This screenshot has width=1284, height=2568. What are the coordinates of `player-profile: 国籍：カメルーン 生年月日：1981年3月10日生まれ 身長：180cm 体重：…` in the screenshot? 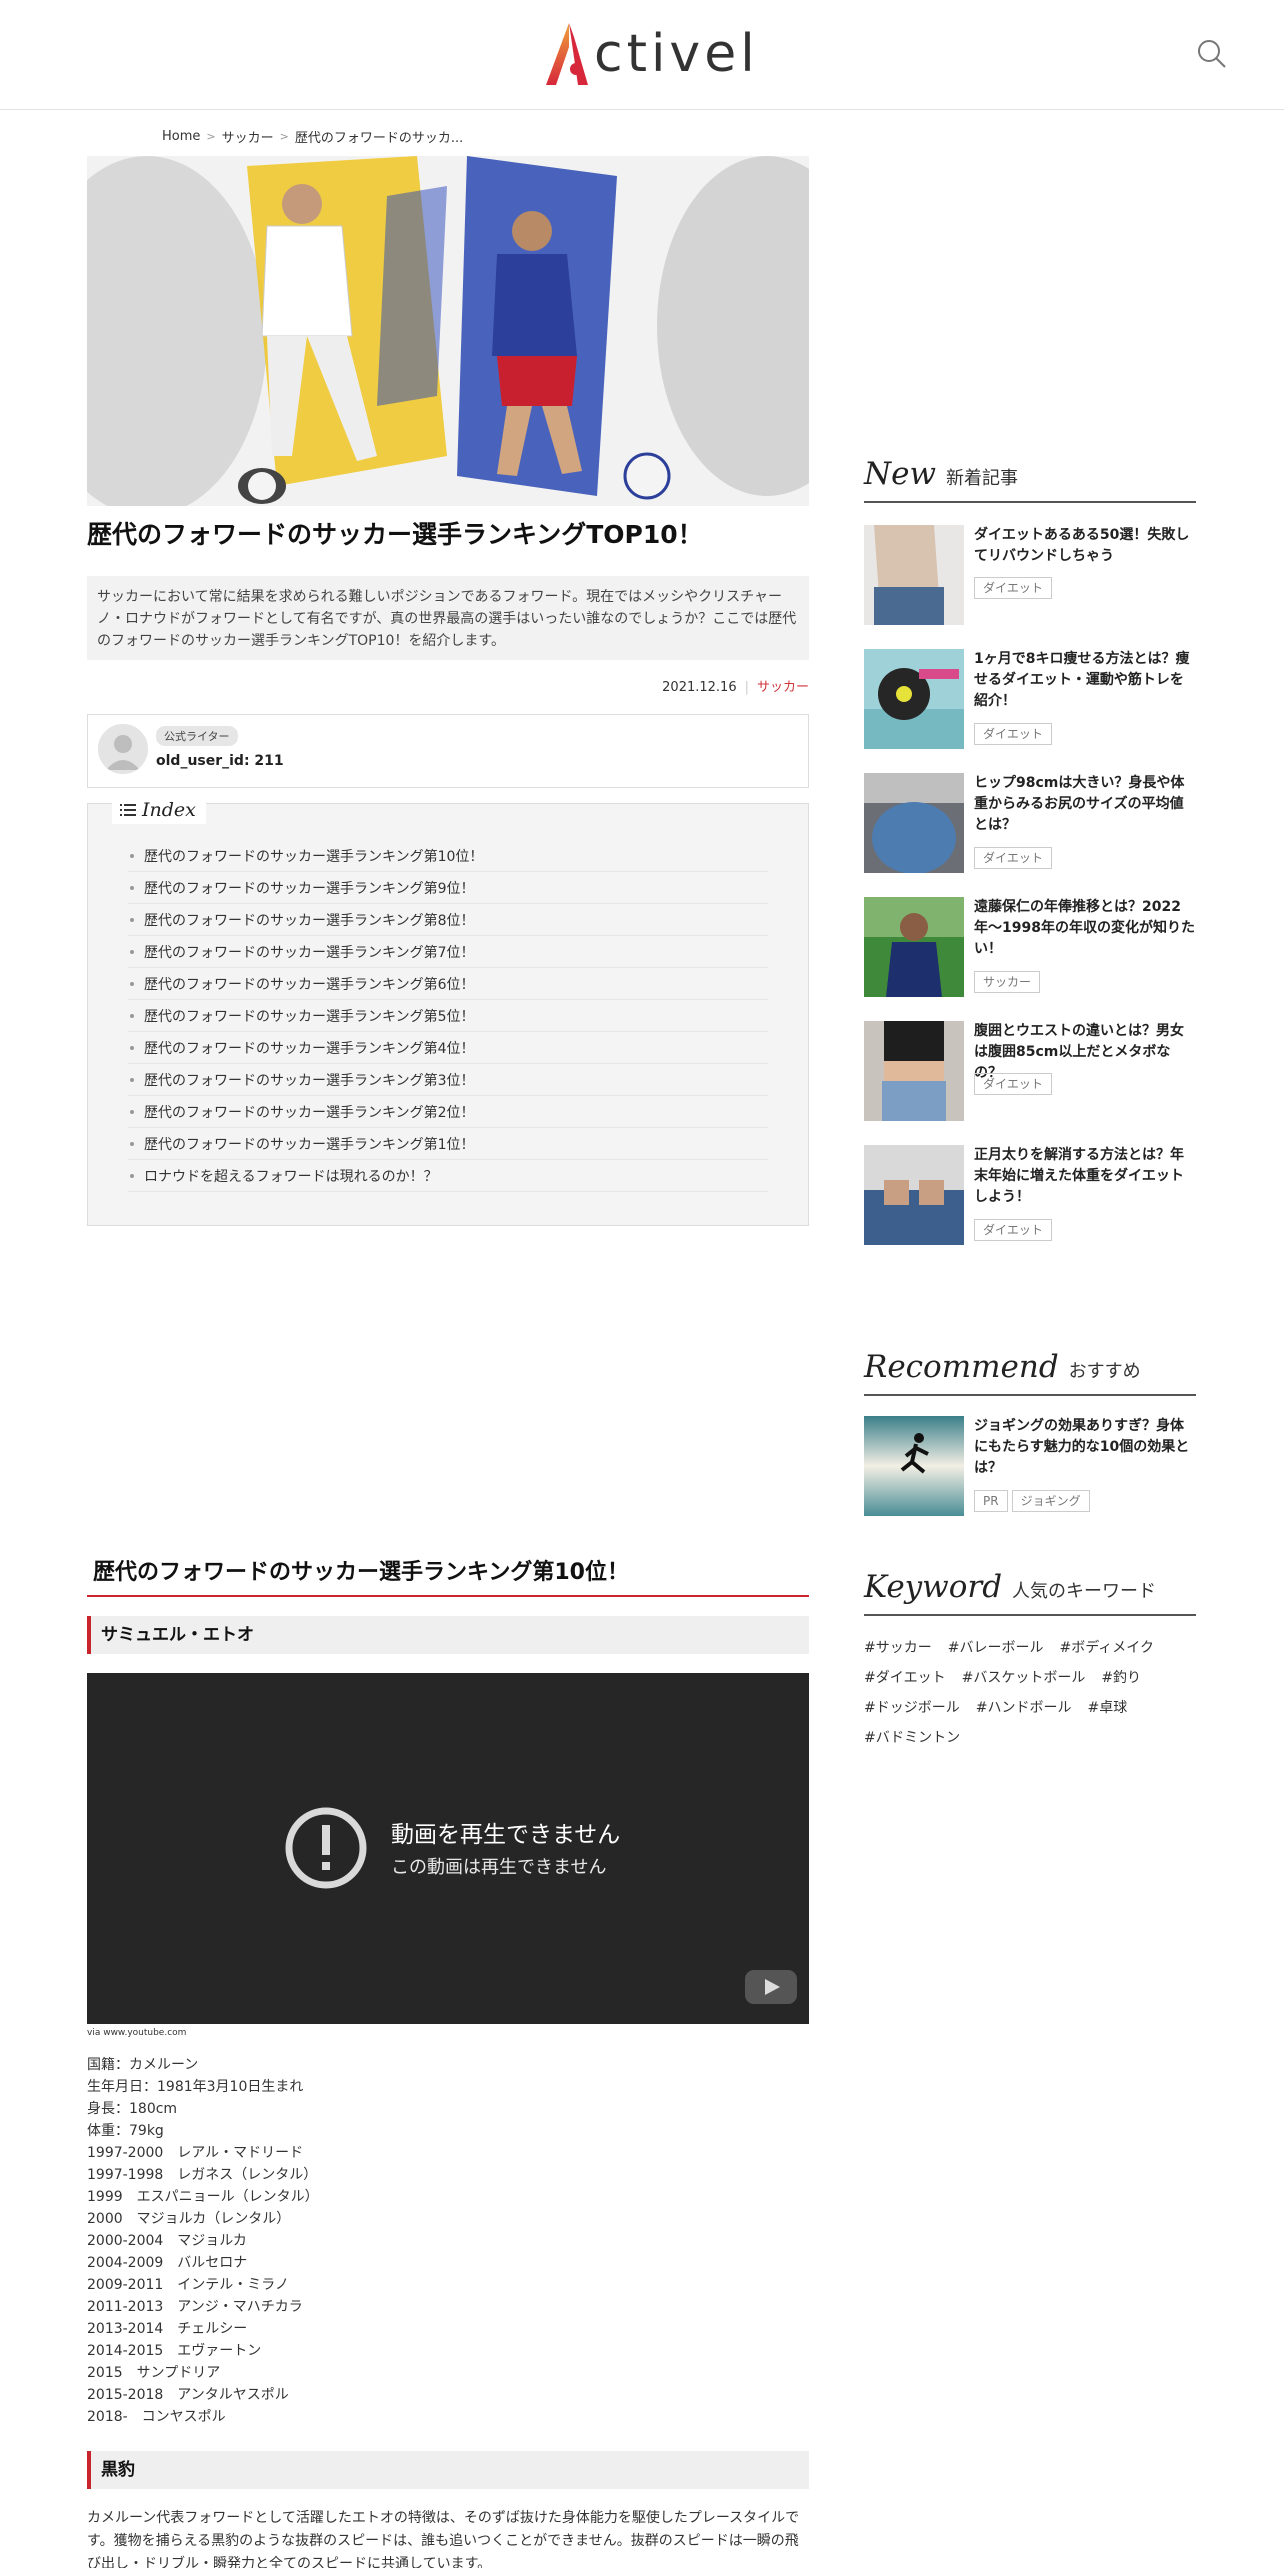 It's located at (203, 2241).